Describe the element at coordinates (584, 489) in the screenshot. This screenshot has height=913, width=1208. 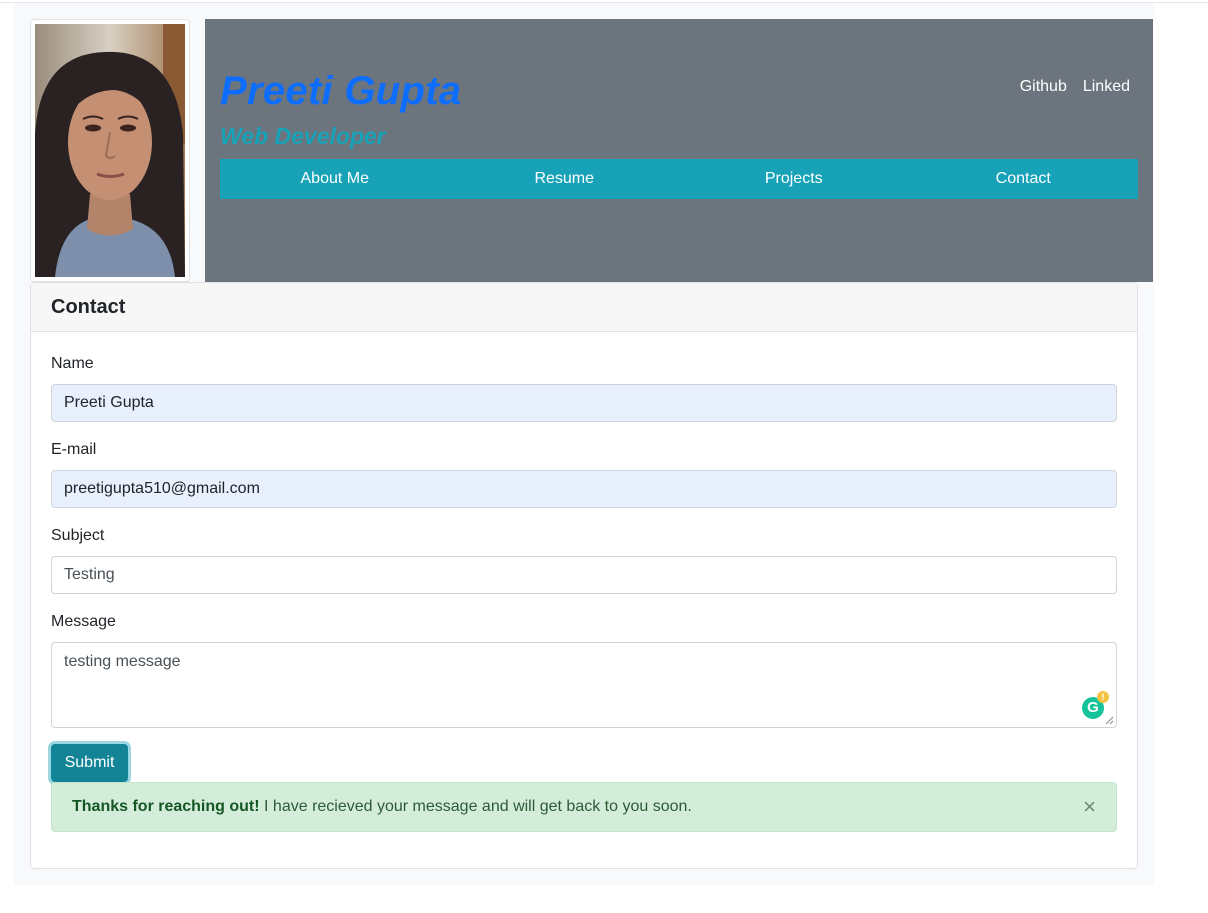
I see `email-input: preetigupta510@gmail.com` at that location.